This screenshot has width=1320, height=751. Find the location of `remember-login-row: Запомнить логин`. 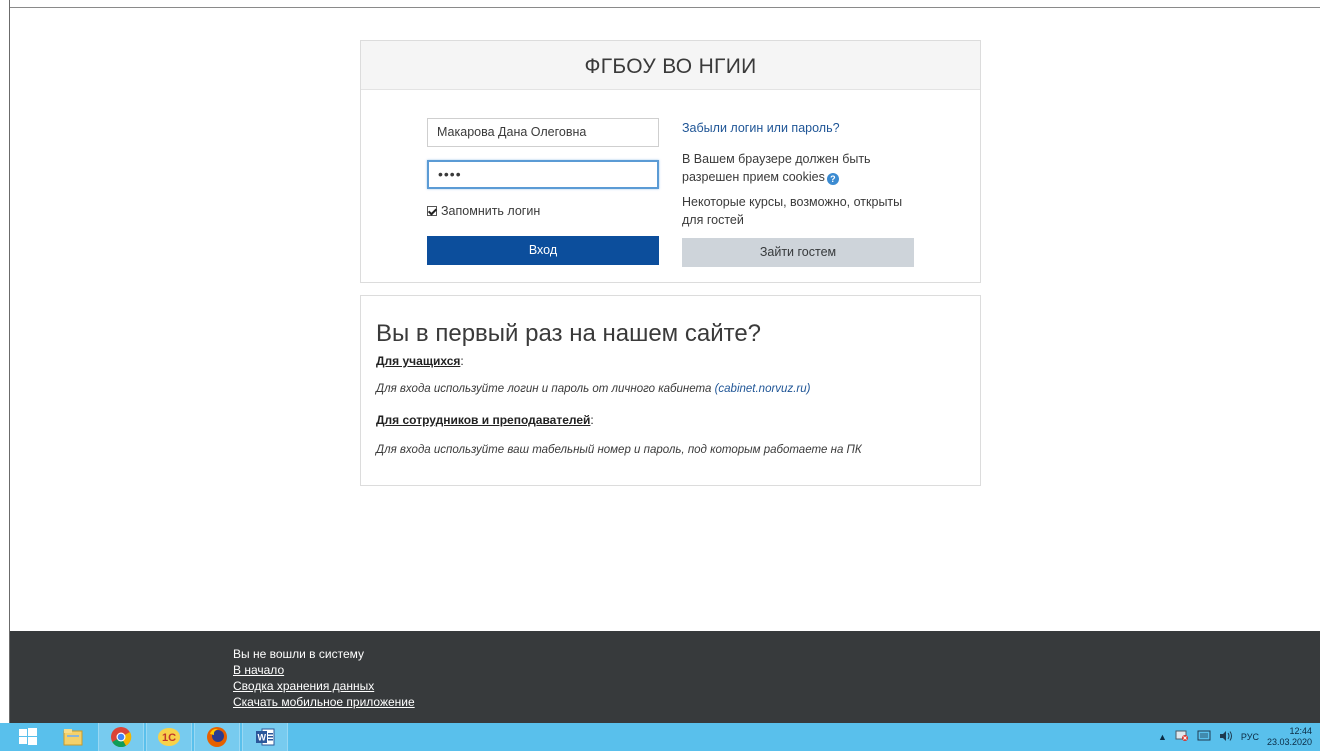

remember-login-row: Запомнить логин is located at coordinates (483, 211).